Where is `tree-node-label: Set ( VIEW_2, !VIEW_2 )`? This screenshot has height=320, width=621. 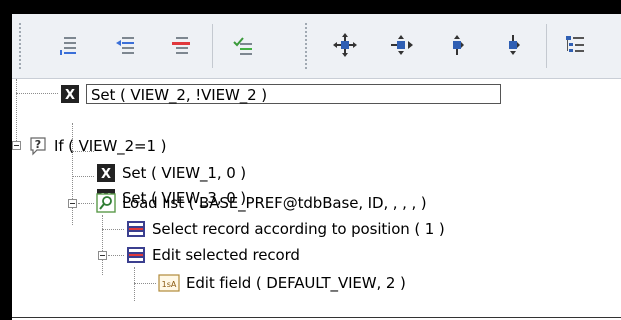 tree-node-label: Set ( VIEW_2, !VIEW_2 ) is located at coordinates (293, 94).